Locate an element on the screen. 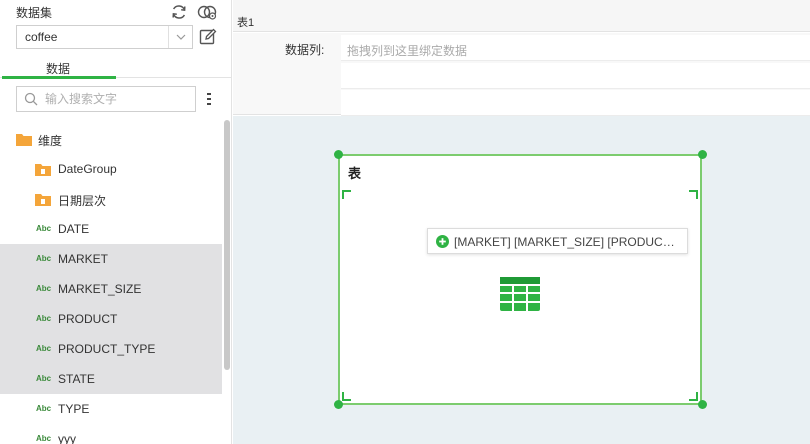 Image resolution: width=810 pixels, height=444 pixels. search-box is located at coordinates (106, 99).